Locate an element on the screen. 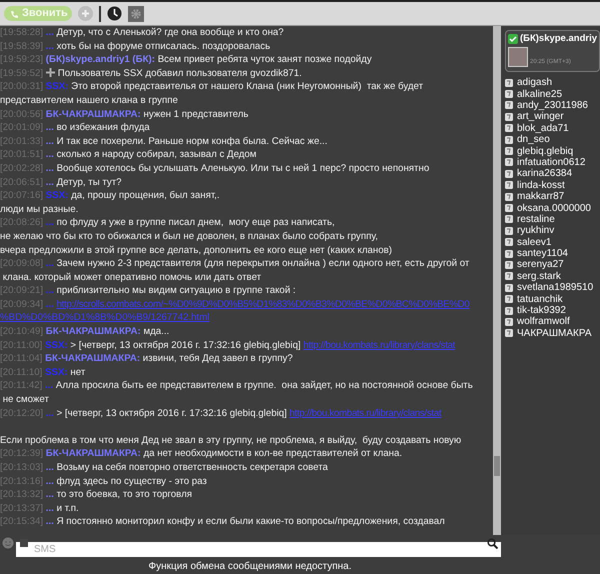 The image size is (600, 574). phone-icon is located at coordinates (14, 14).